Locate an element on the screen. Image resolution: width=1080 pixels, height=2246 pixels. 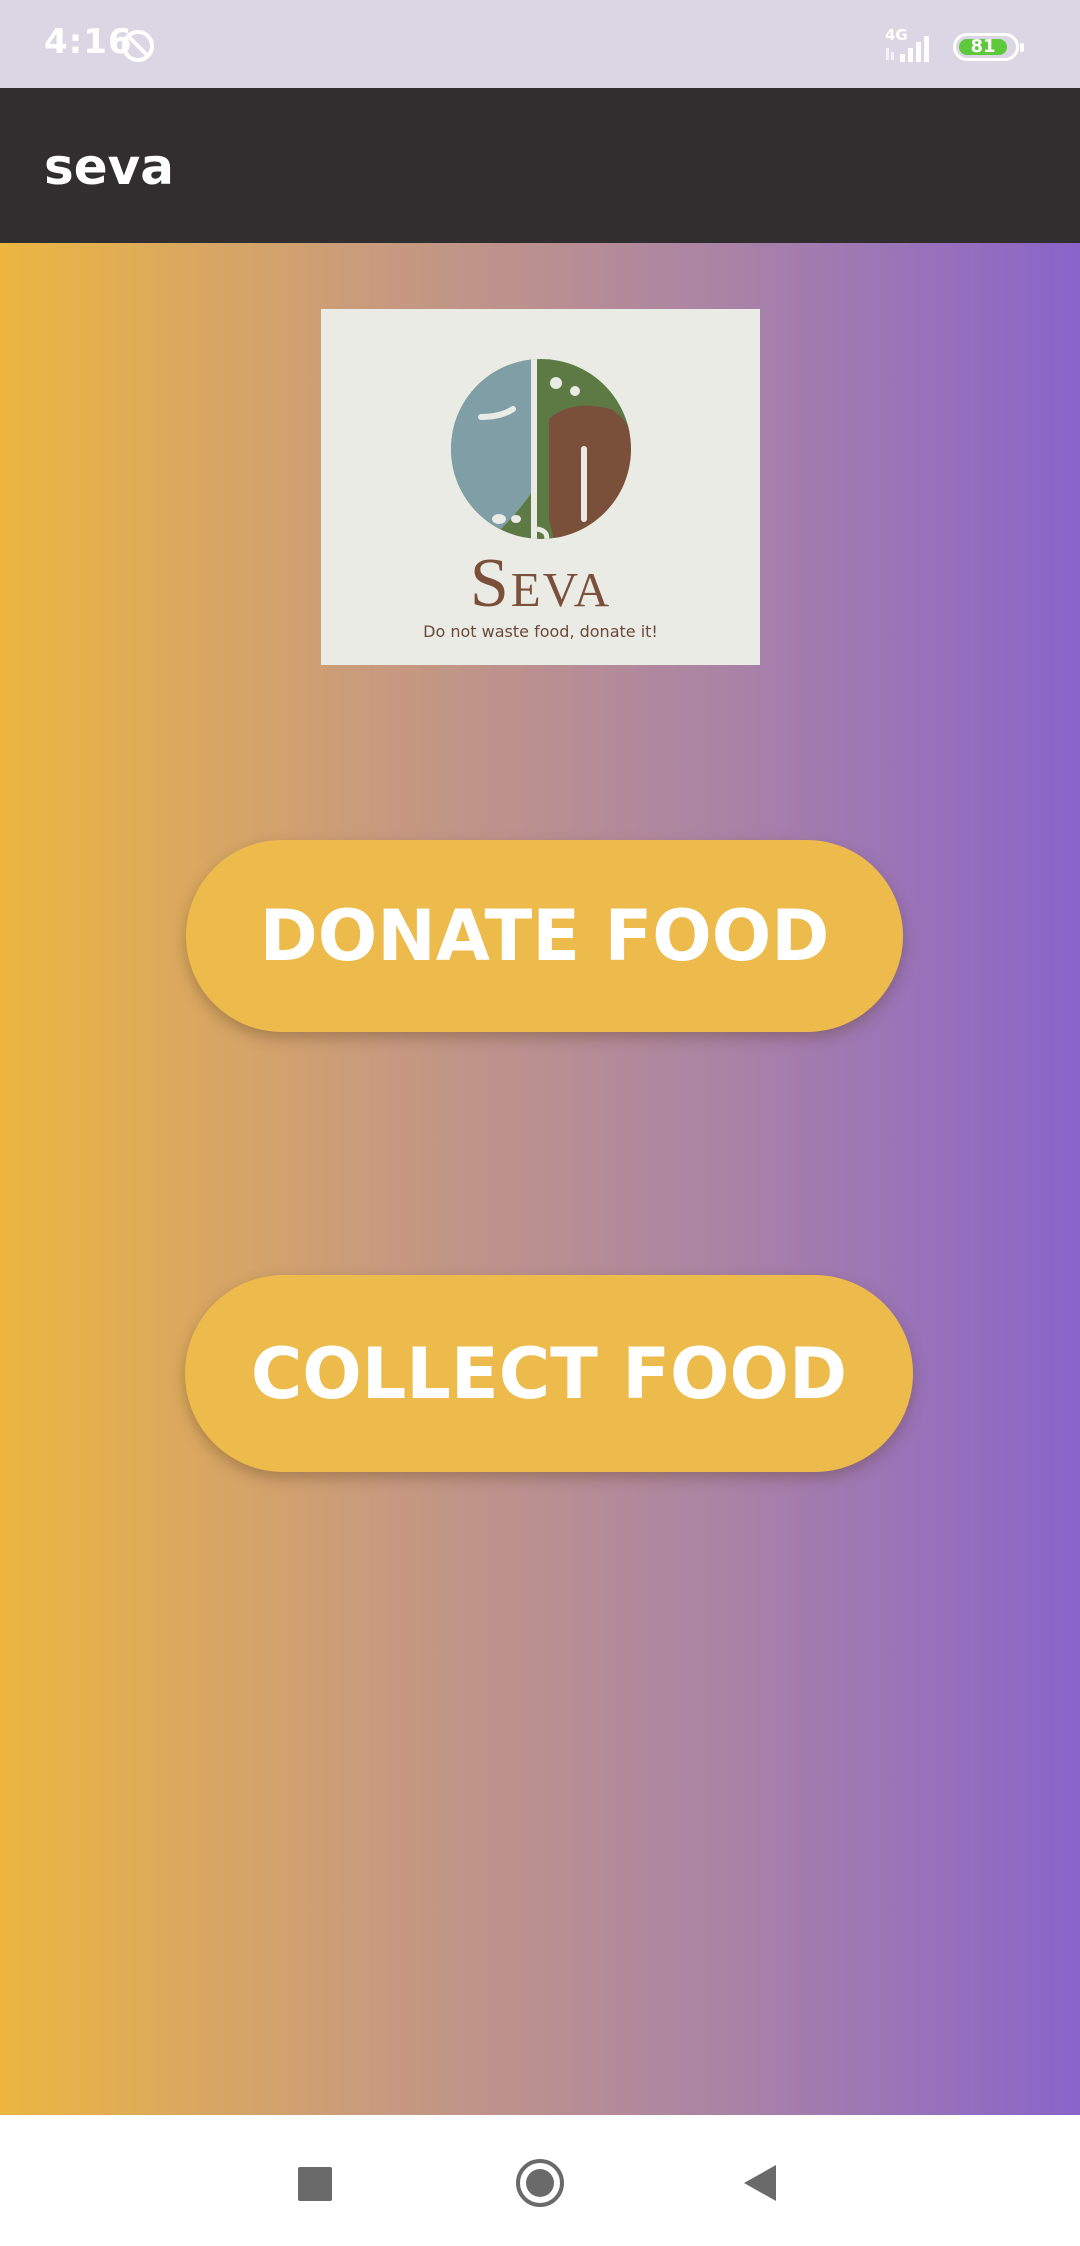
home-icon-inner is located at coordinates (540, 2183).